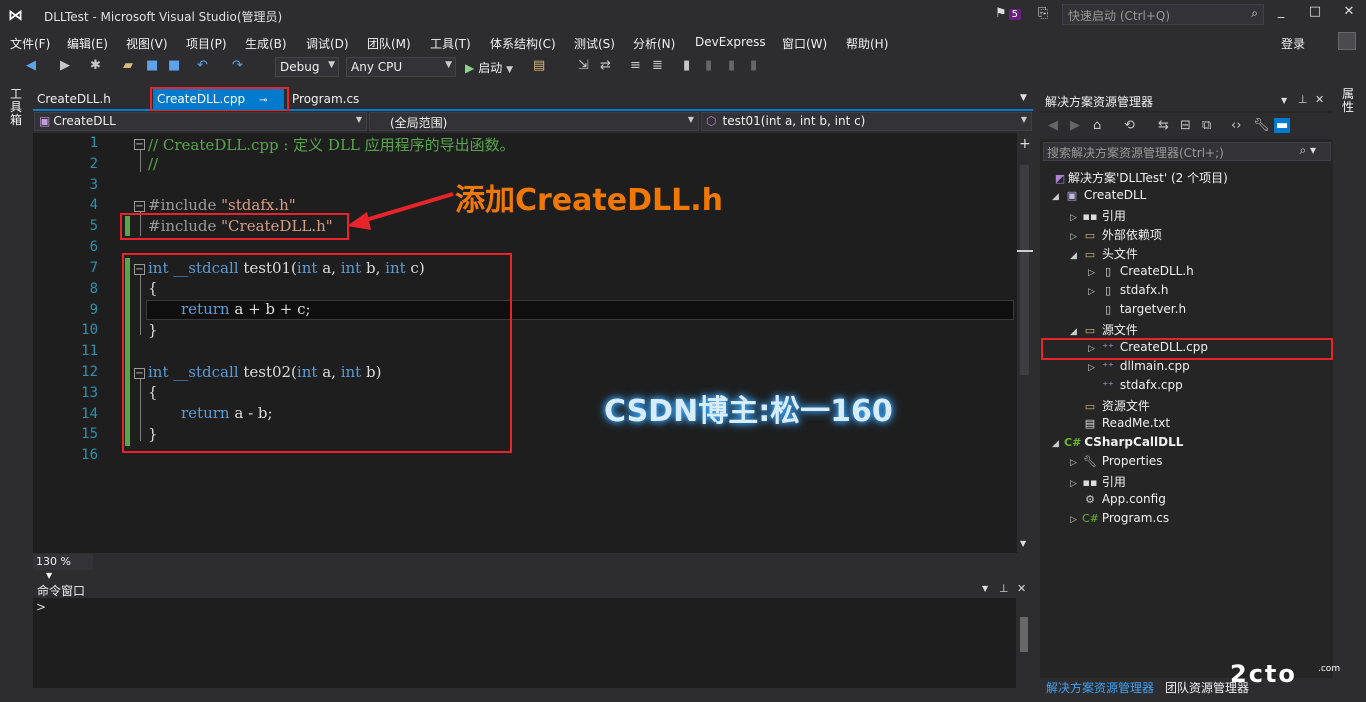  What do you see at coordinates (401, 67) in the screenshot?
I see `solution-platform-select: Any CPU ▼` at bounding box center [401, 67].